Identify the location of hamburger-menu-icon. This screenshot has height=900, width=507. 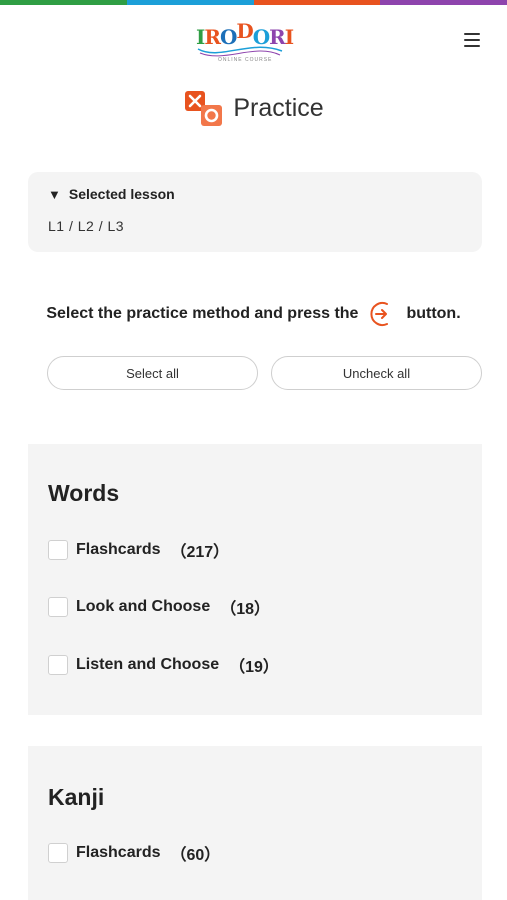
(472, 41).